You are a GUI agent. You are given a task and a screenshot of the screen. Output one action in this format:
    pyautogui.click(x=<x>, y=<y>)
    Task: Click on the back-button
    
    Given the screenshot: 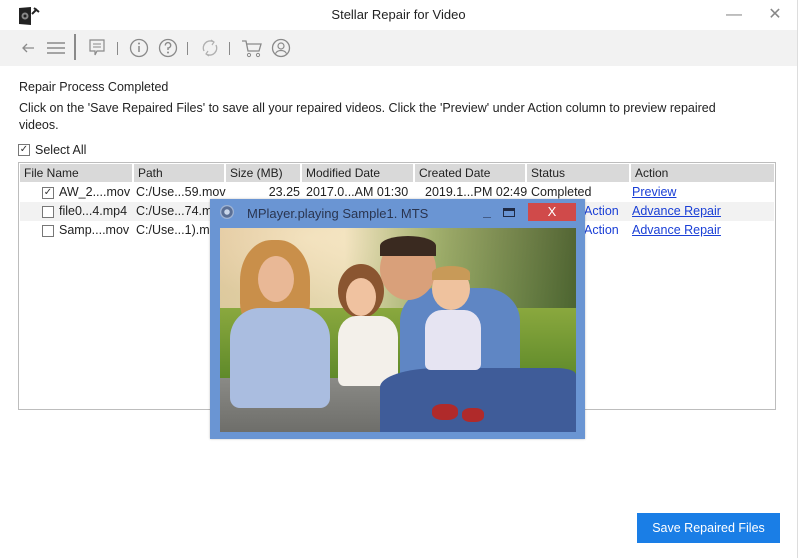 What is the action you would take?
    pyautogui.click(x=28, y=48)
    